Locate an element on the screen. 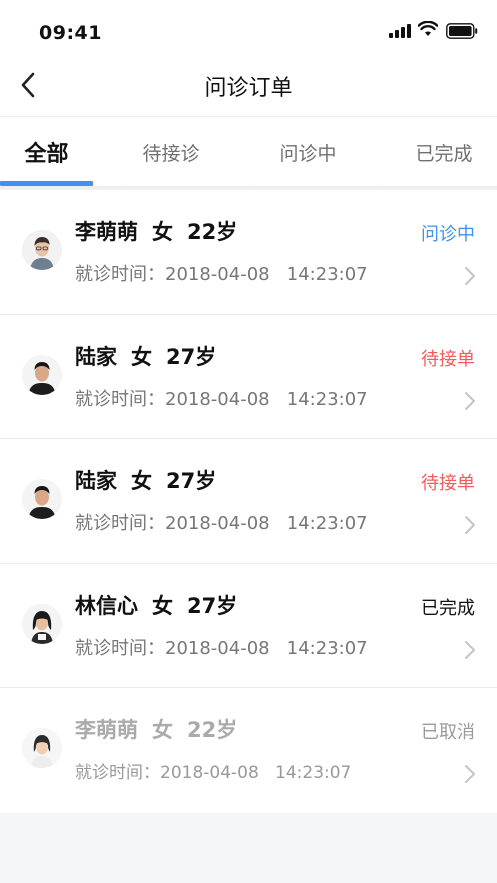 The height and width of the screenshot is (883, 497). nav-bar: 问诊订单 is located at coordinates (248, 88).